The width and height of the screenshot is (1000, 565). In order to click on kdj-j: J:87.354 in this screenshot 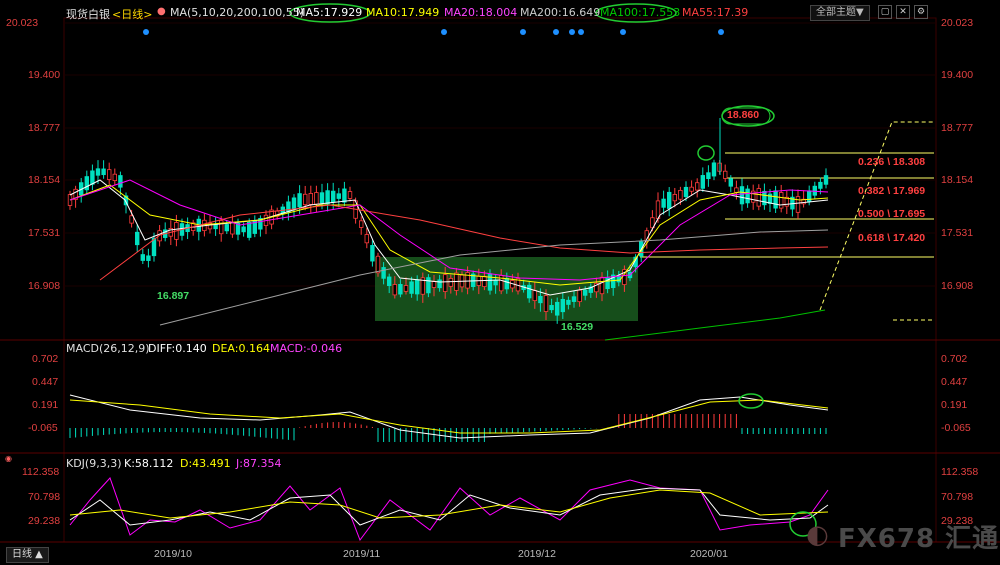, I will do `click(259, 463)`.